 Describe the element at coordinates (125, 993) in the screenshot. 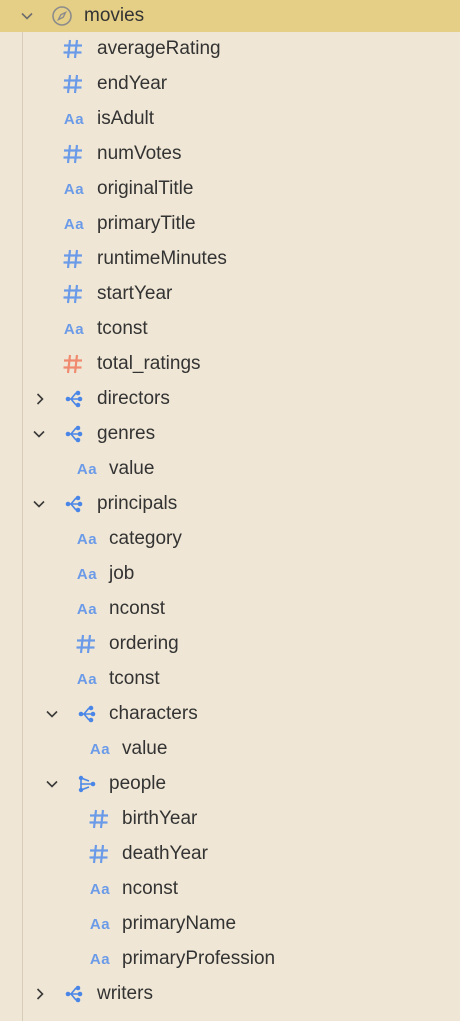

I see `tree-node-label: writers` at that location.